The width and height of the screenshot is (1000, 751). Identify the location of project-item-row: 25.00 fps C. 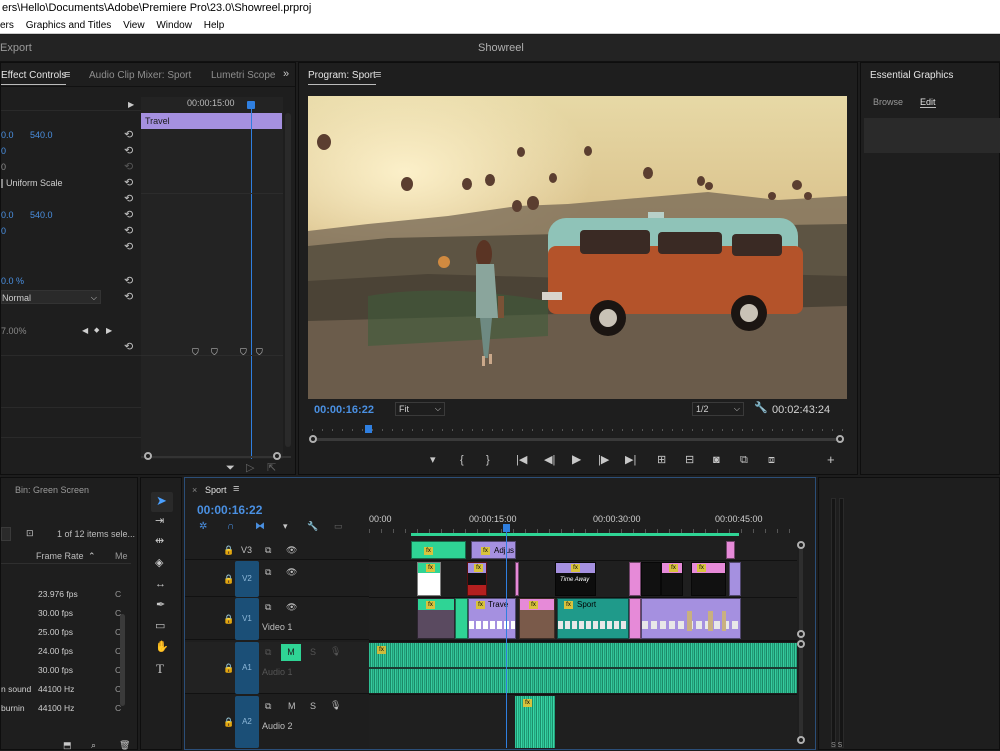
(61, 632).